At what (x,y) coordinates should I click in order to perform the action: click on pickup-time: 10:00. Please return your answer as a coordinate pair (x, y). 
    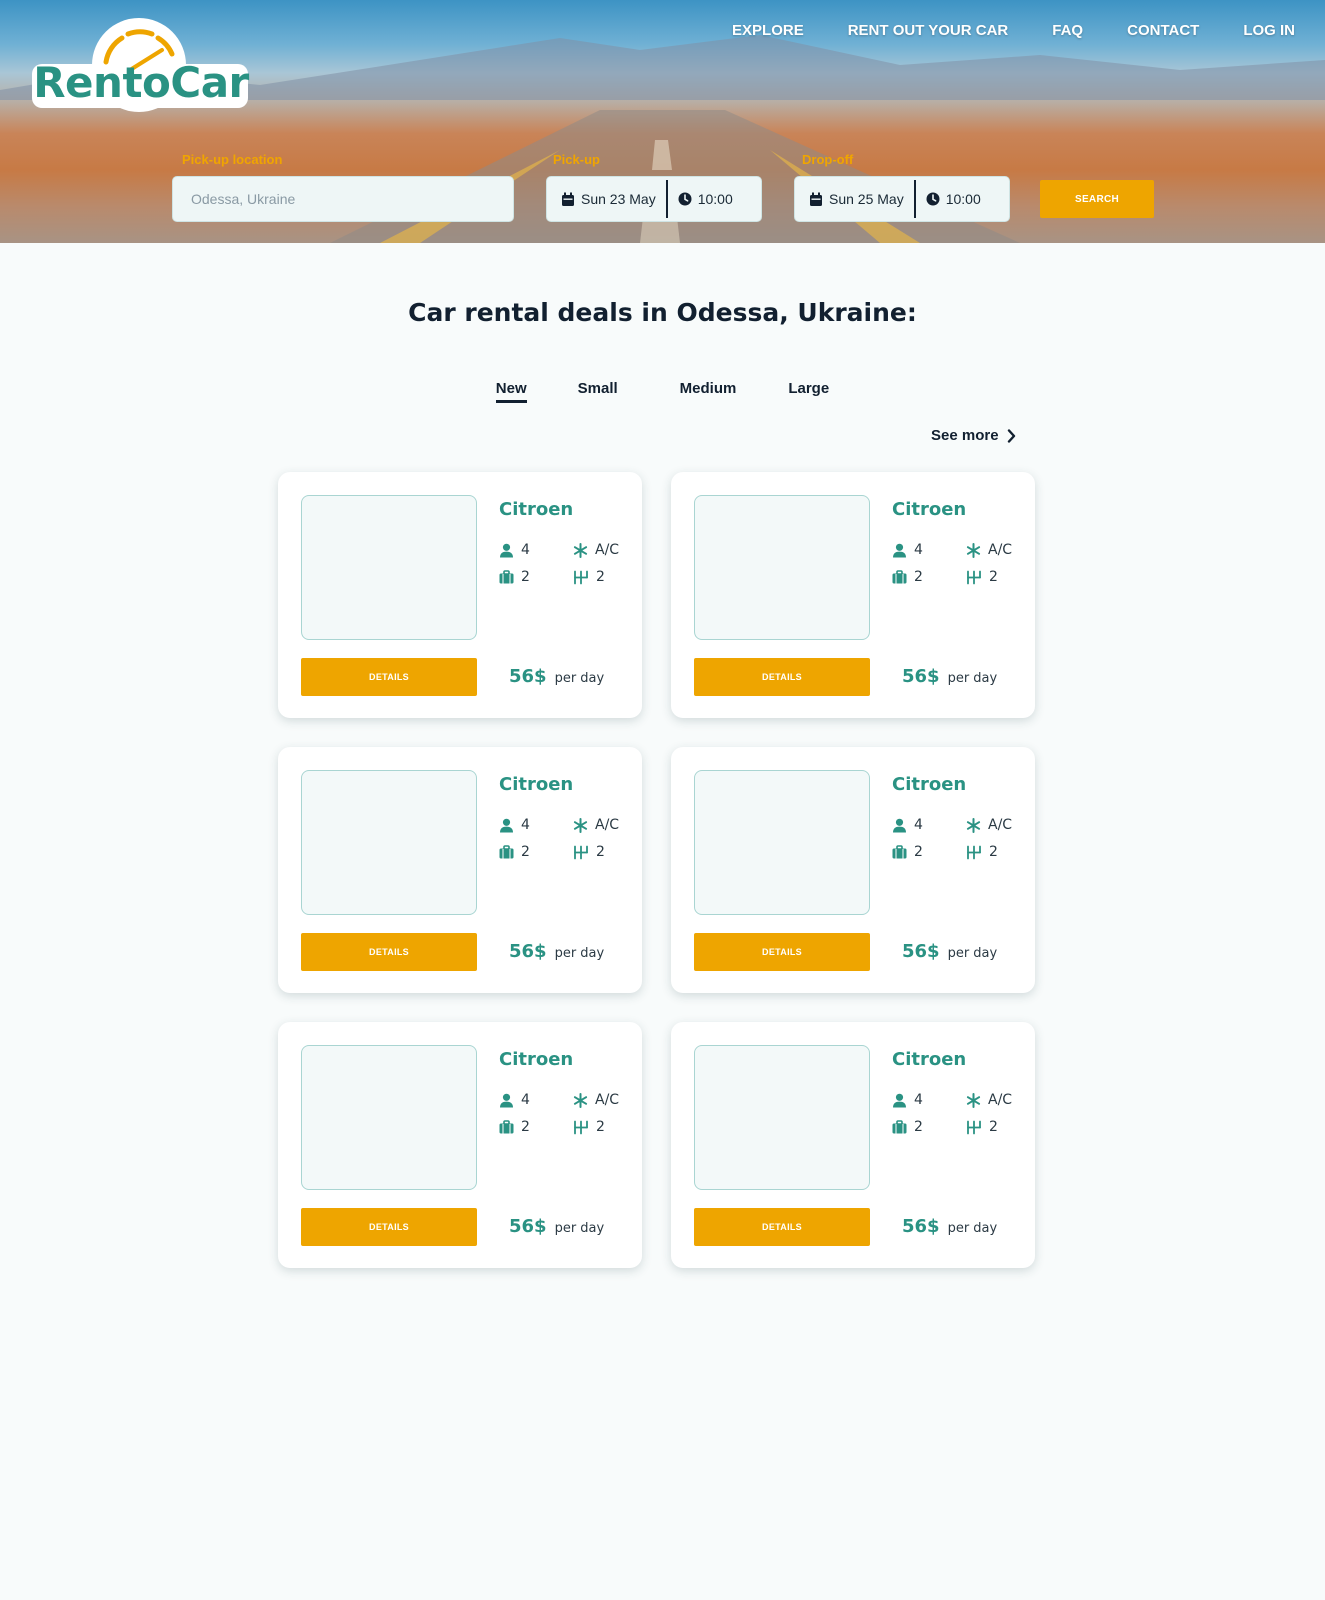
    Looking at the image, I should click on (705, 199).